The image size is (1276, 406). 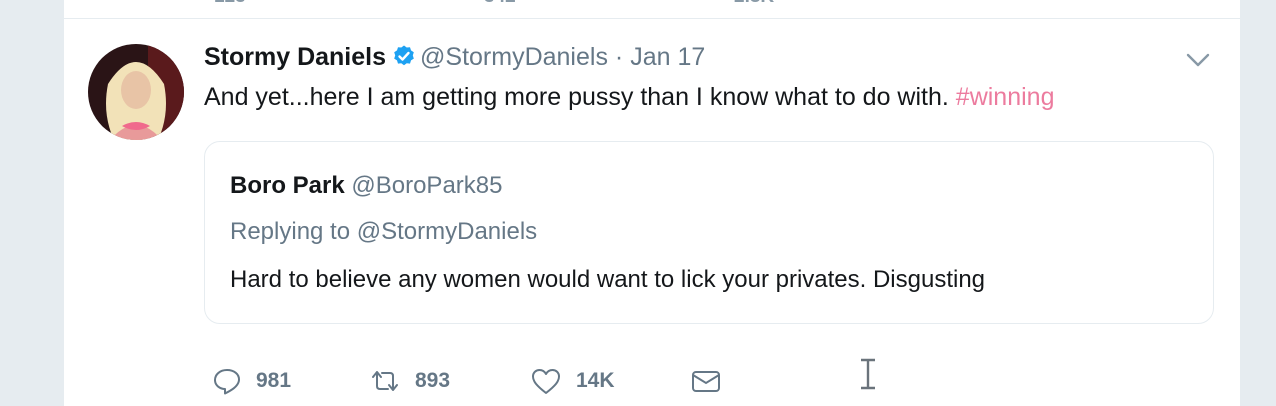 What do you see at coordinates (1005, 97) in the screenshot?
I see `hashtag-link: #winning` at bounding box center [1005, 97].